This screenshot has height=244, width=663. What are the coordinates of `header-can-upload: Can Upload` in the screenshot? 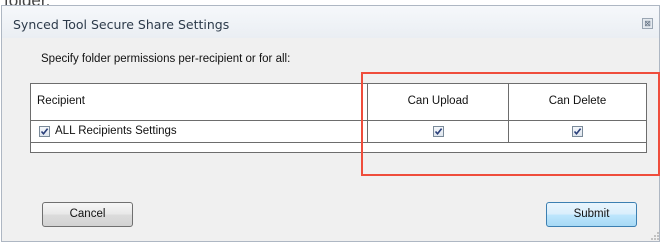 It's located at (438, 102).